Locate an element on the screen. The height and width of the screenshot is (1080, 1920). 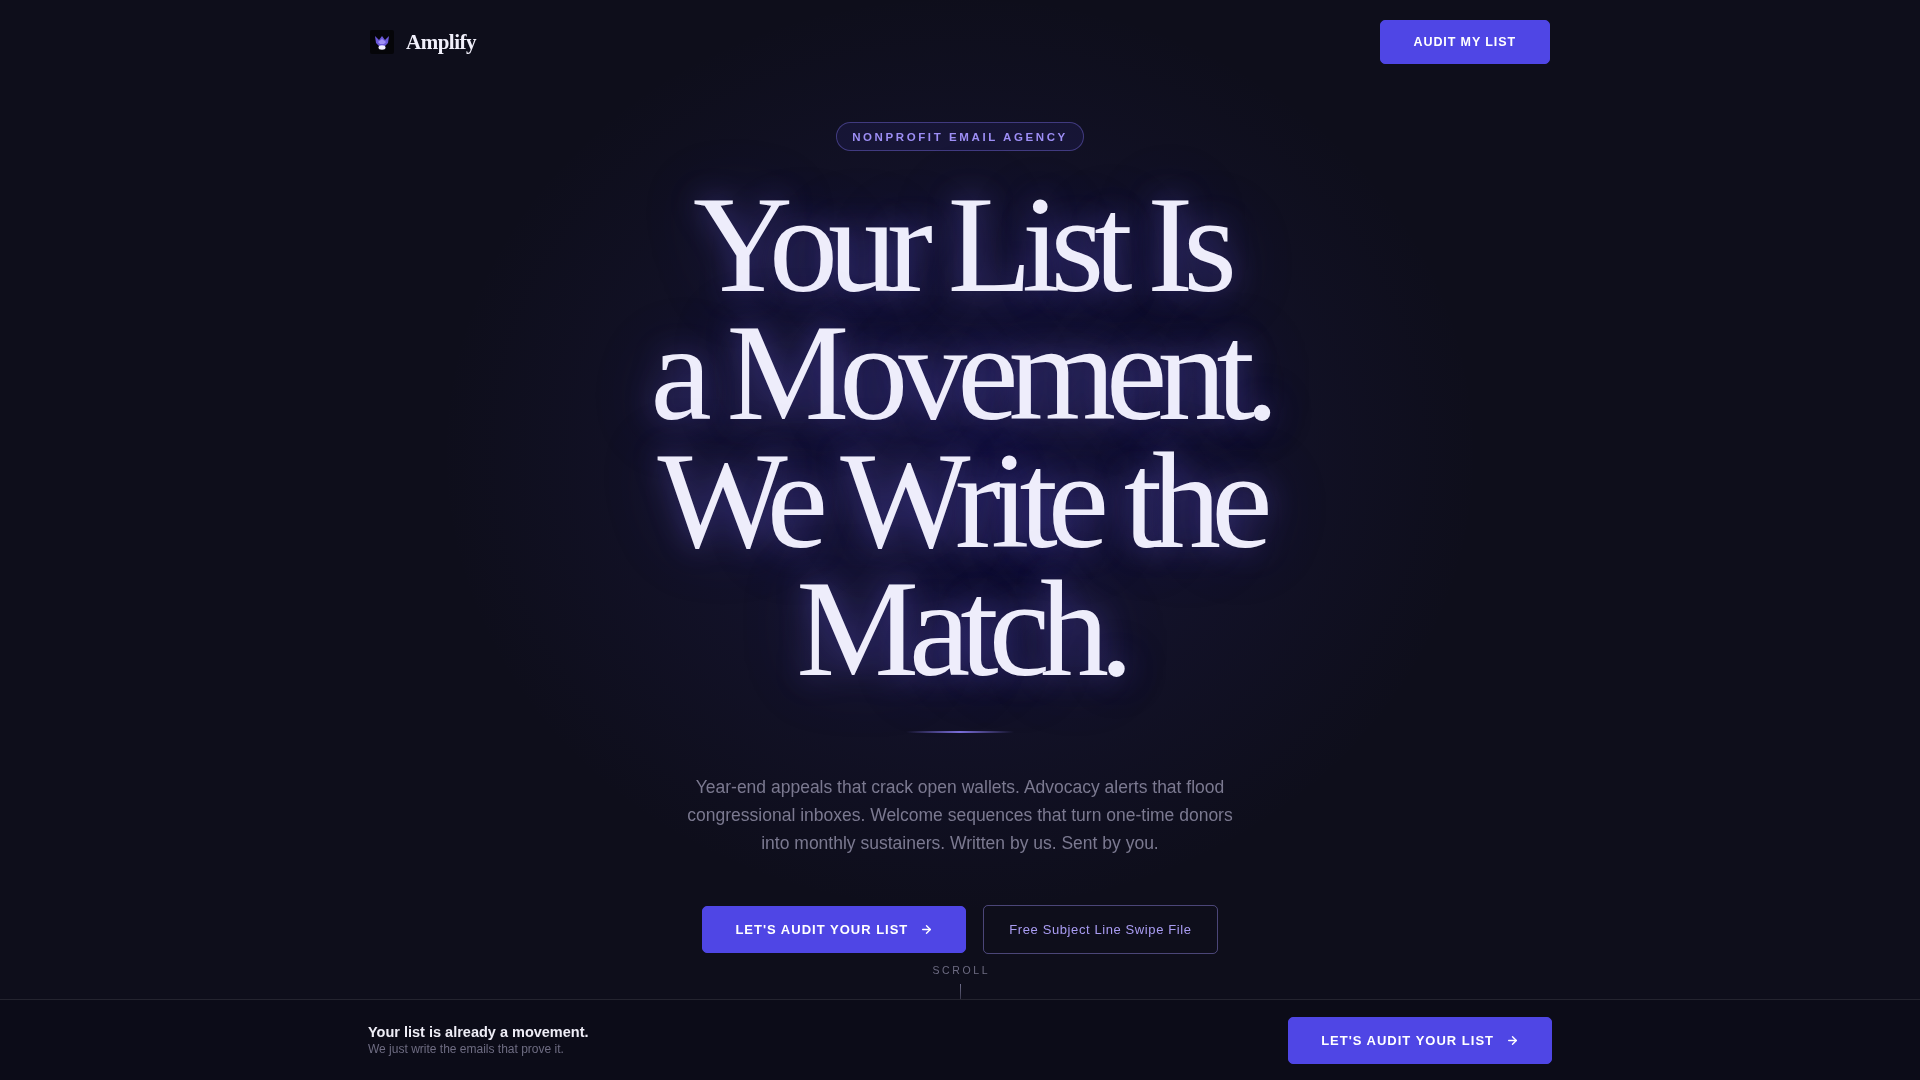
bar-subtitle: We just write the emails that prove it. is located at coordinates (466, 1049).